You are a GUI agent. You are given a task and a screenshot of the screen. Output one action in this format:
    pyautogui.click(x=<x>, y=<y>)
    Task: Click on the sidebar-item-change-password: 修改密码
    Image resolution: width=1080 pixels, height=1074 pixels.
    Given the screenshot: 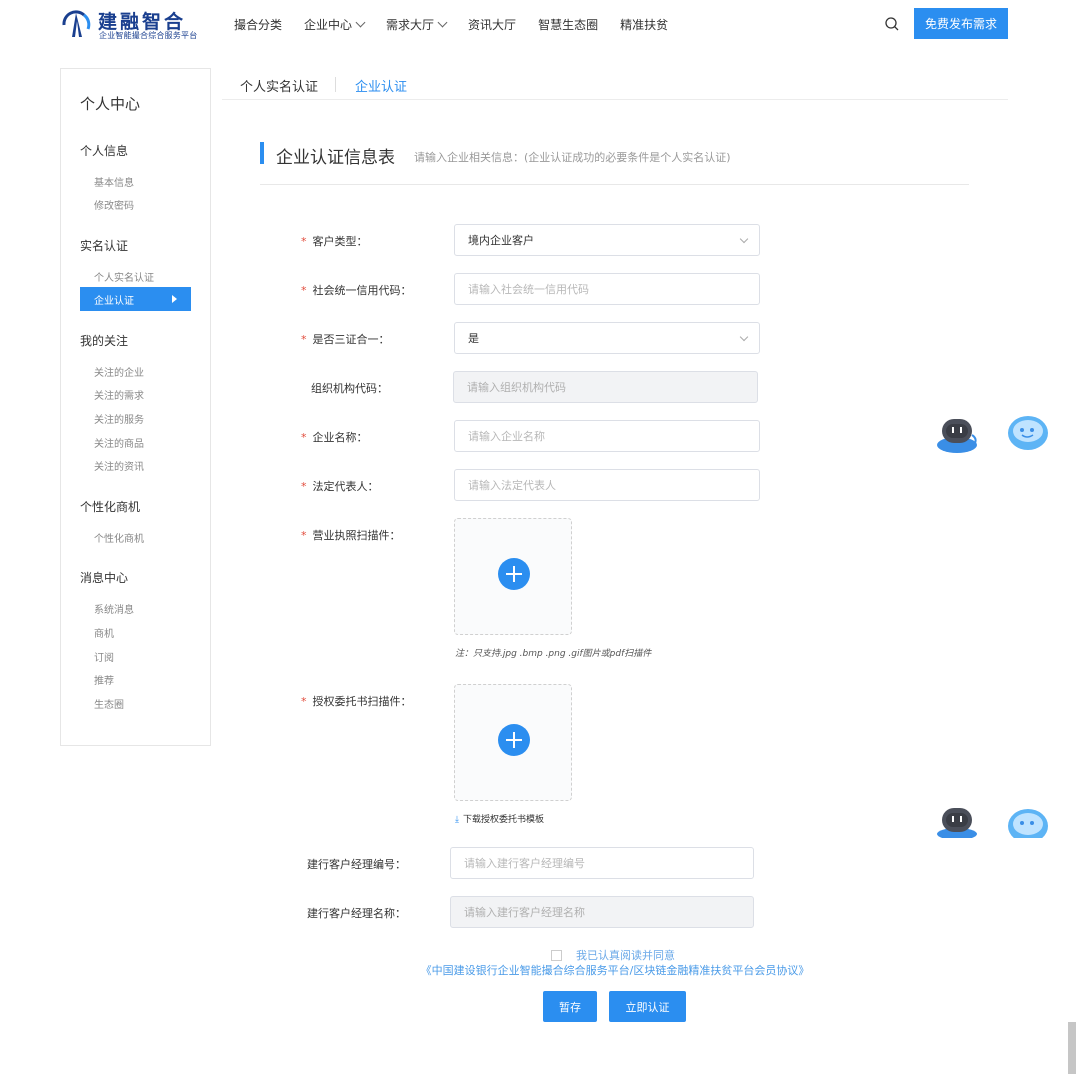 What is the action you would take?
    pyautogui.click(x=114, y=204)
    